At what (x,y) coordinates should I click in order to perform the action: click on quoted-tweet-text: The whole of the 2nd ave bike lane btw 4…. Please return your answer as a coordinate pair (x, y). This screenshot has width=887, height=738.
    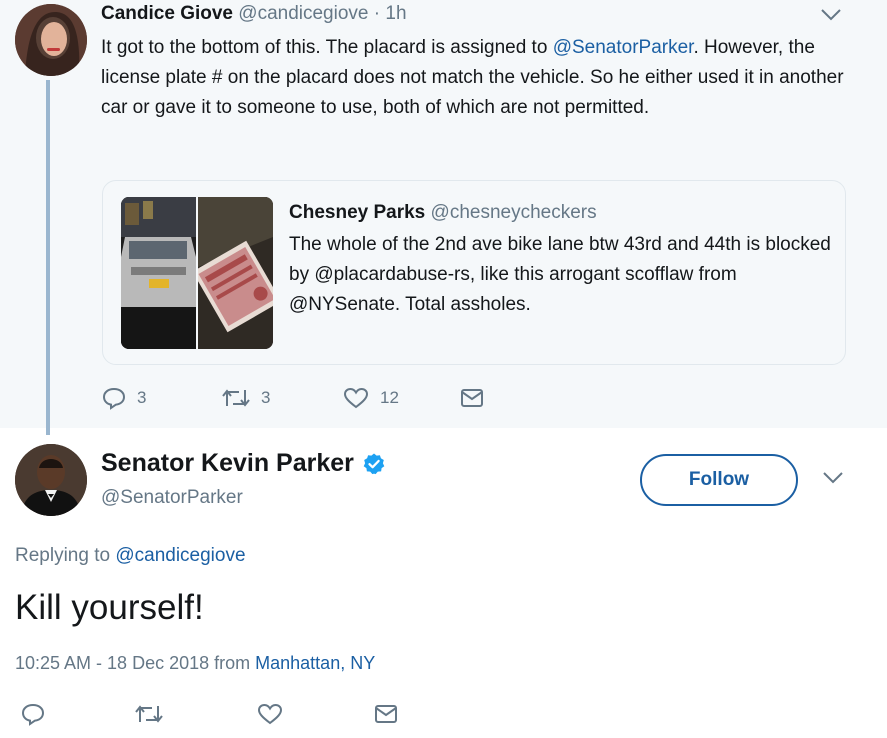
    Looking at the image, I should click on (560, 274).